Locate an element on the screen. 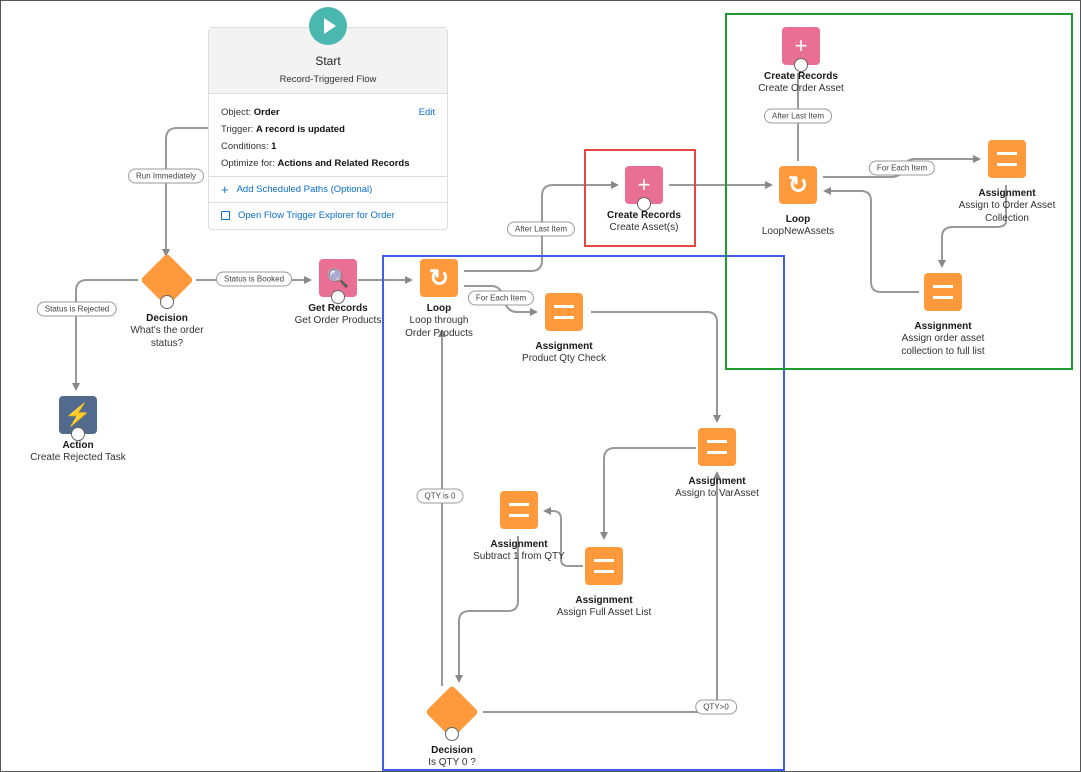  node-create-assets: + Create Records Create Asset(s) is located at coordinates (644, 200).